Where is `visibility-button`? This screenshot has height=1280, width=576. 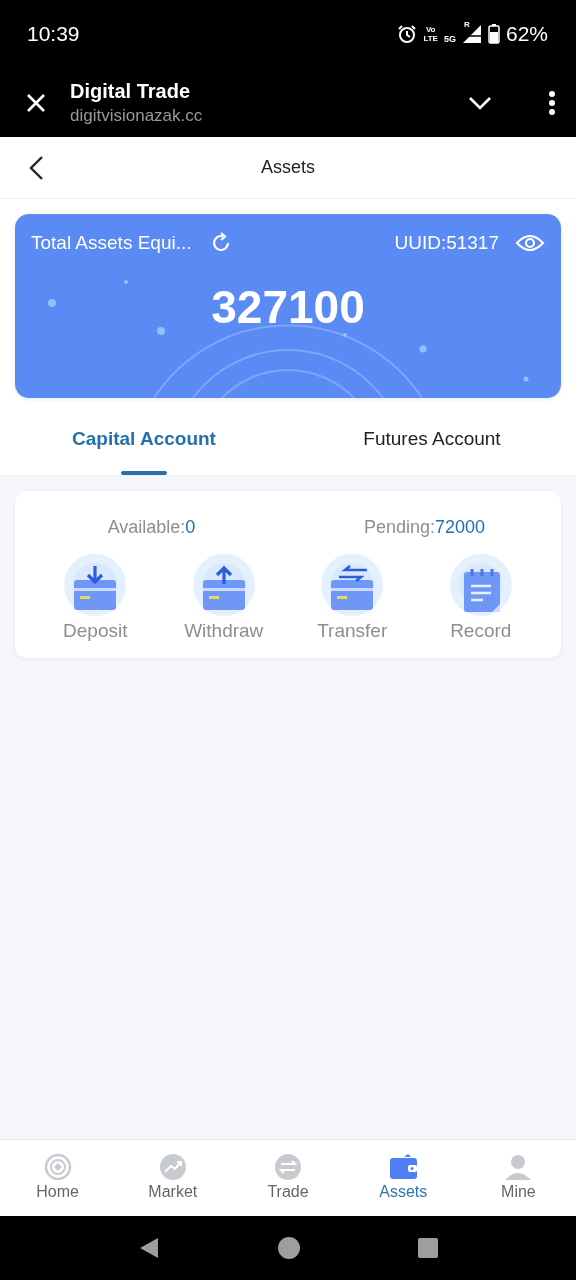 visibility-button is located at coordinates (530, 243).